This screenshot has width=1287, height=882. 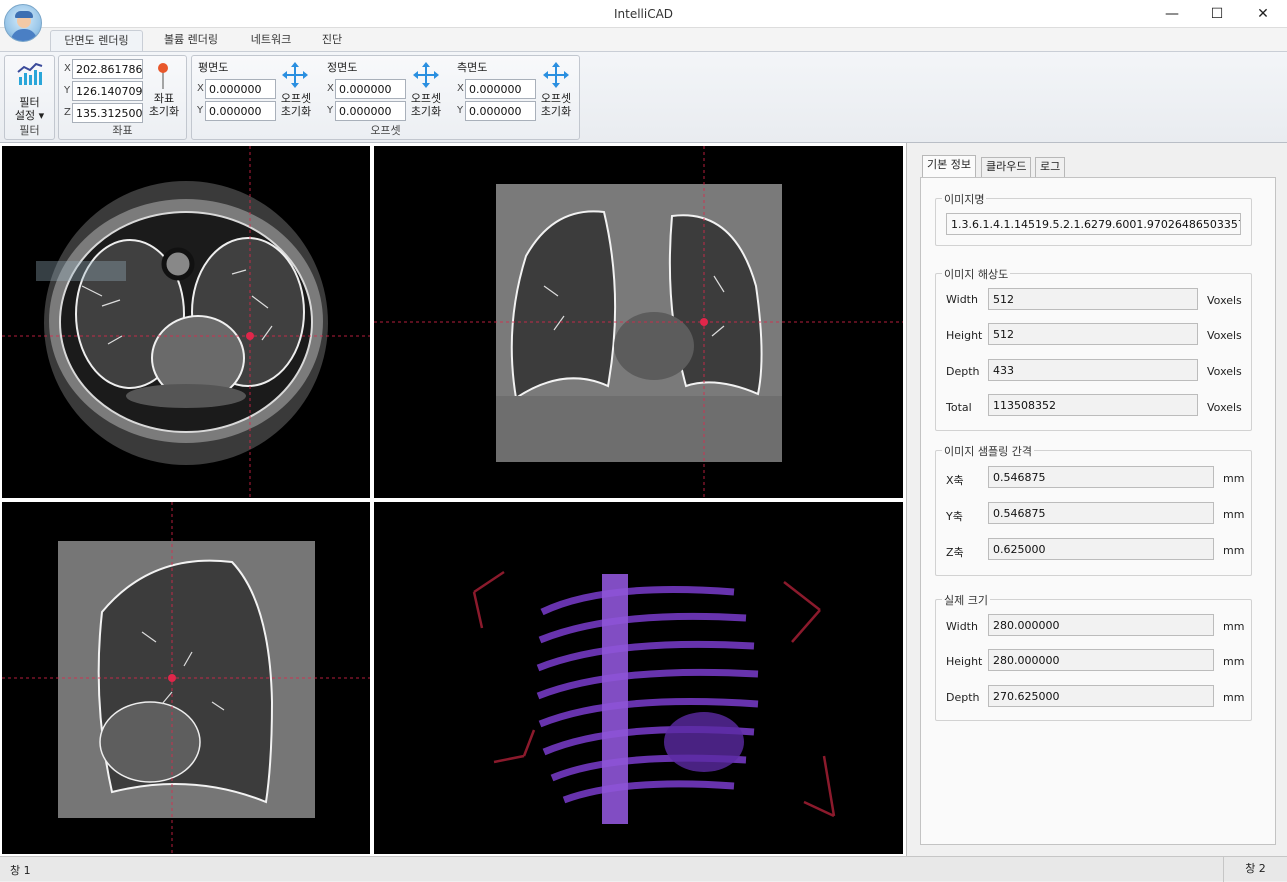 What do you see at coordinates (1224, 407) in the screenshot?
I see `resolution-total-unit: Voxels` at bounding box center [1224, 407].